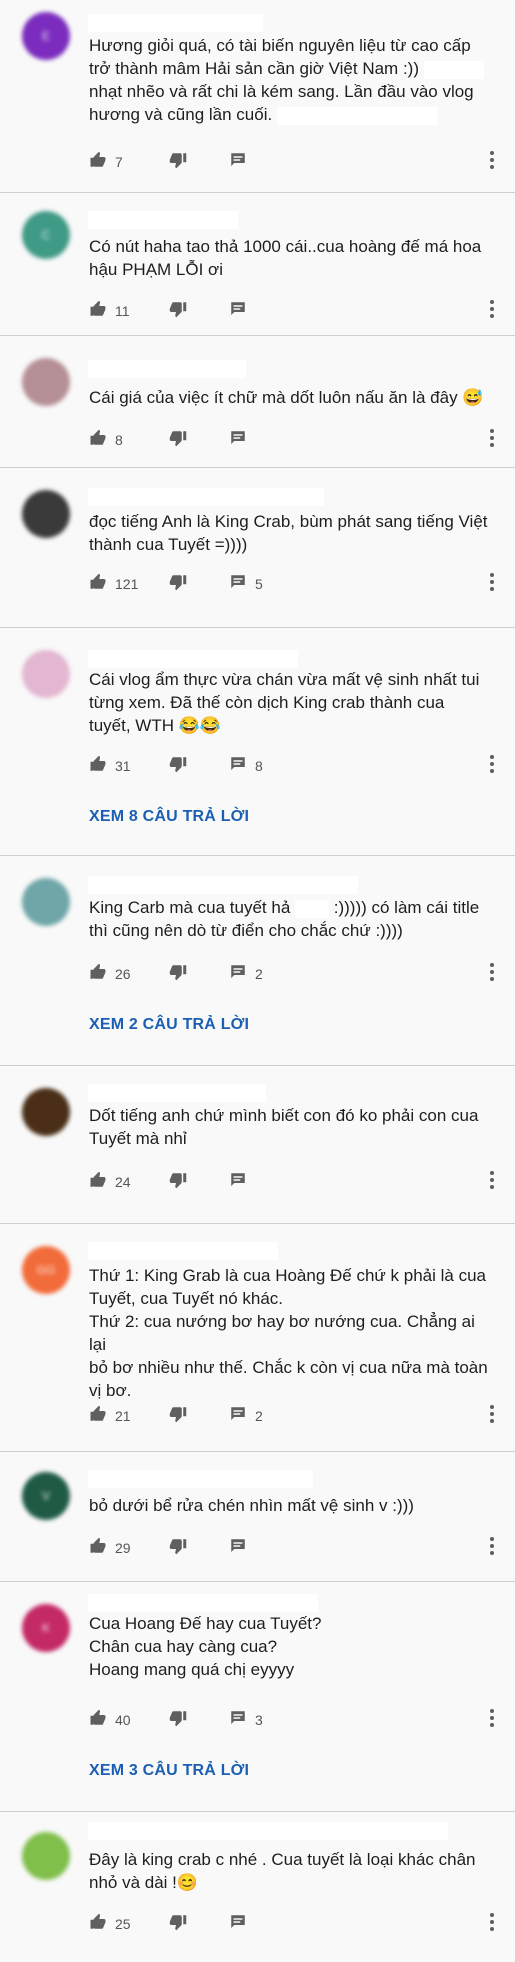 The width and height of the screenshot is (515, 1962). I want to click on avatar: GG, so click(46, 1270).